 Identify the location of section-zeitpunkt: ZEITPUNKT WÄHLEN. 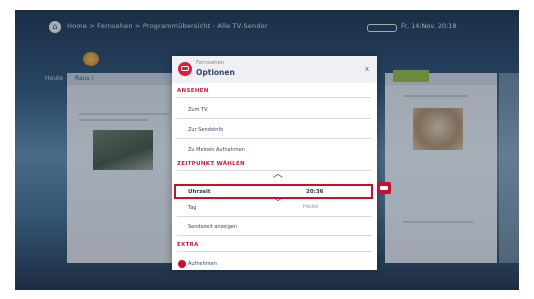
(211, 164).